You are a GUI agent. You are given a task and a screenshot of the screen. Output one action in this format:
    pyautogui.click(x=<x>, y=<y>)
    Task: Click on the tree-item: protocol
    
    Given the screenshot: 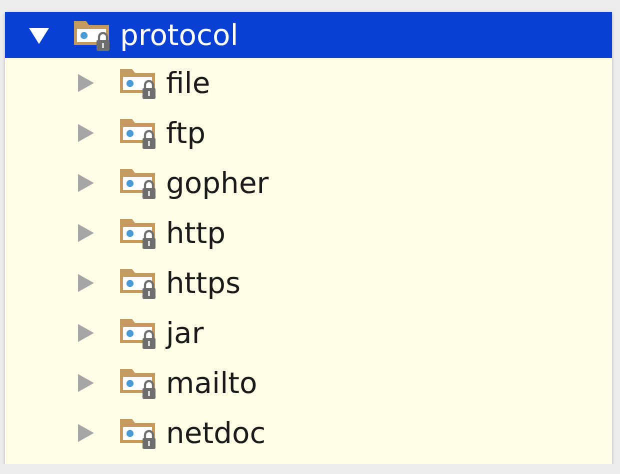 What is the action you would take?
    pyautogui.click(x=308, y=35)
    